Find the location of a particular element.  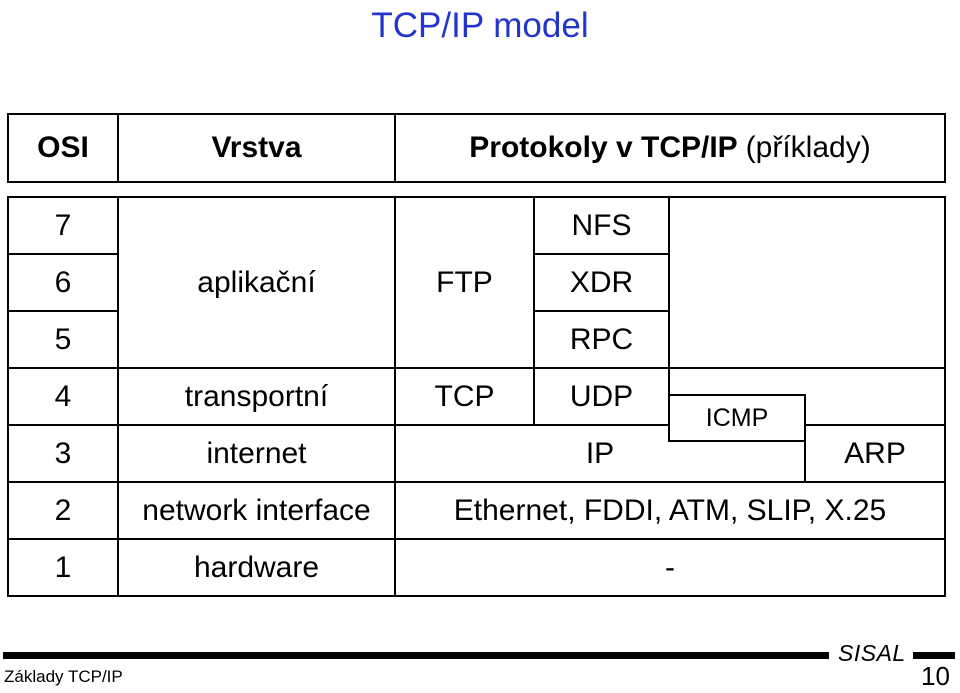

layer-name-network-interface: network interface is located at coordinates (256, 510).